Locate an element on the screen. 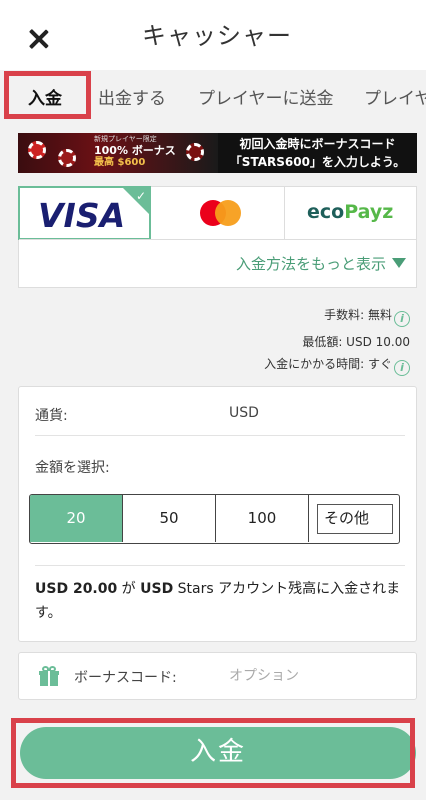  bonus-code-label: ボーナスコード: is located at coordinates (125, 678).